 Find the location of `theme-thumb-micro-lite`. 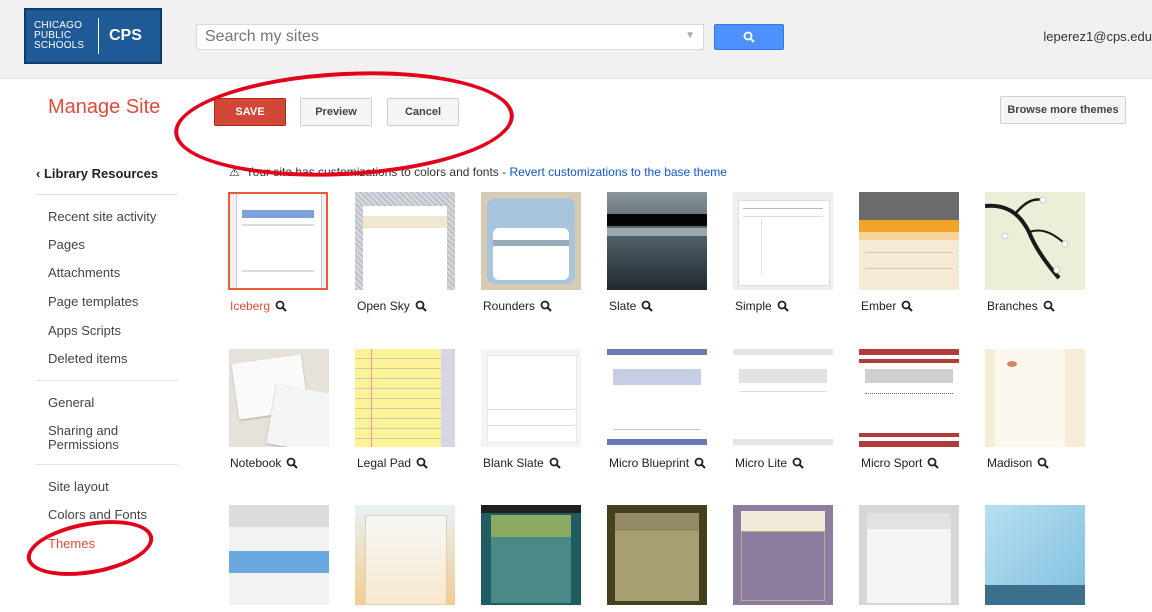

theme-thumb-micro-lite is located at coordinates (783, 398).